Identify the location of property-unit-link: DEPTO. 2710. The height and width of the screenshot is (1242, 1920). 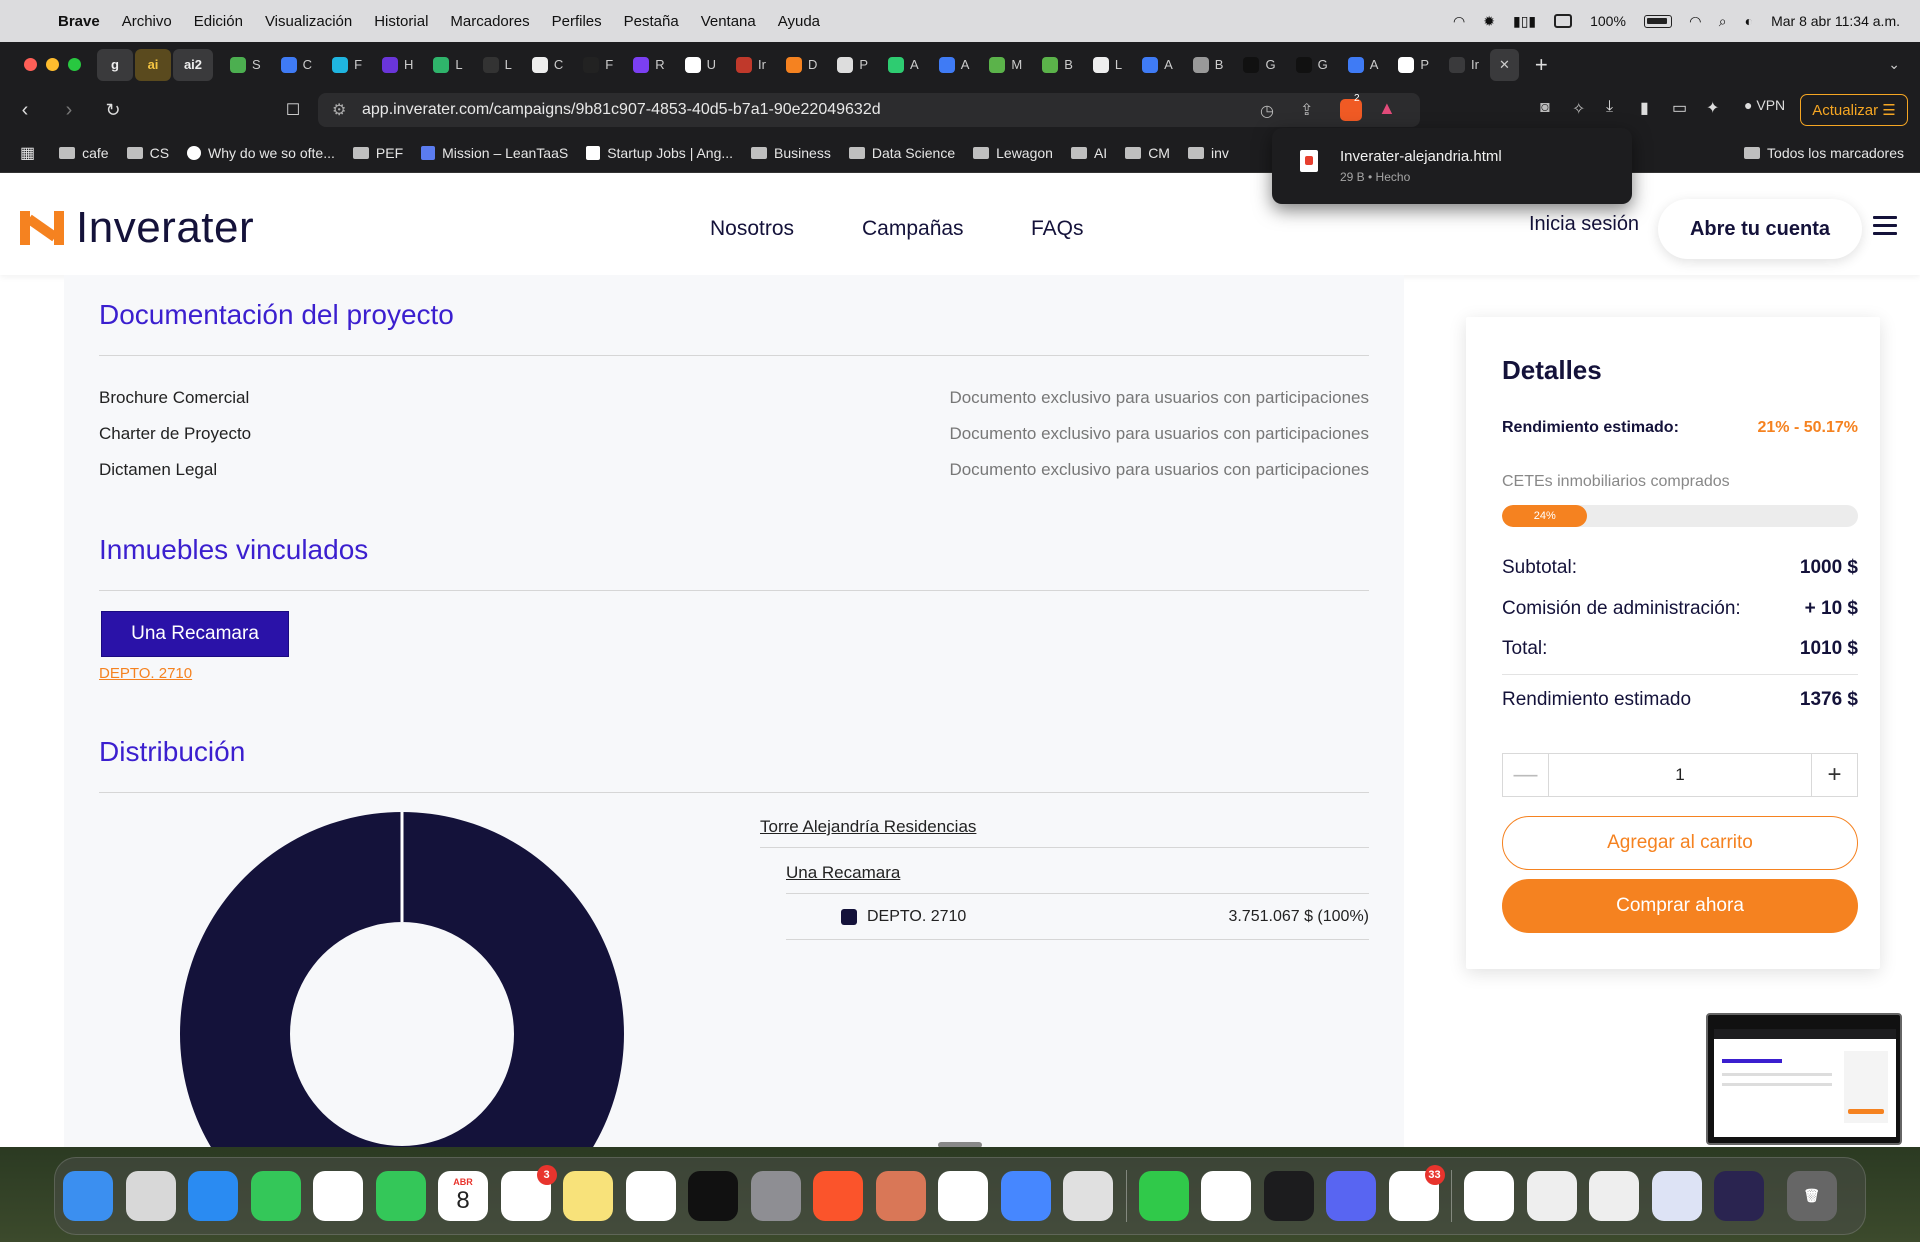
(145, 673).